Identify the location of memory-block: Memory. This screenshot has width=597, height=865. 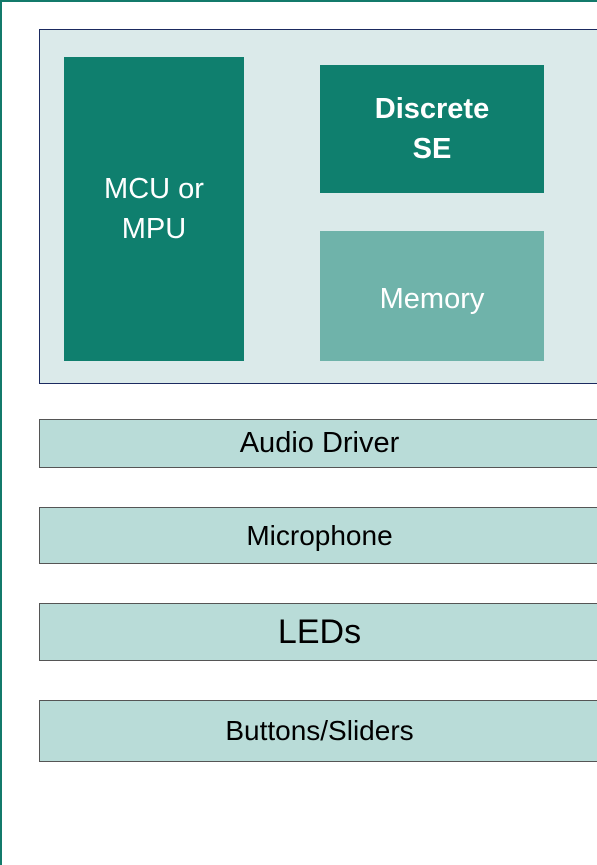
(432, 296).